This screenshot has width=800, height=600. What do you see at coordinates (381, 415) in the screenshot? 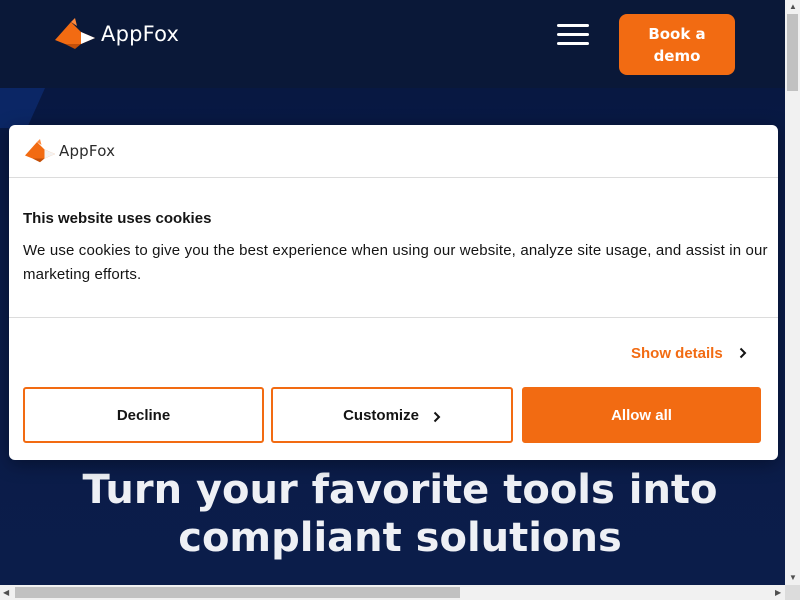
I see `customize-label: Customize` at bounding box center [381, 415].